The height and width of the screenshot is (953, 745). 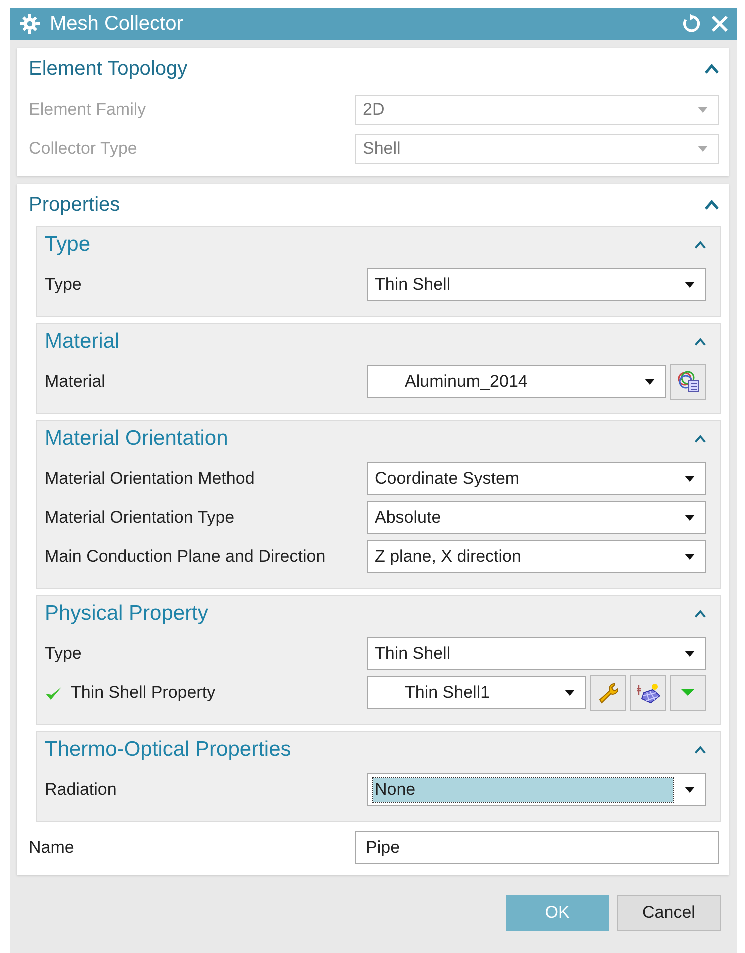 What do you see at coordinates (140, 518) in the screenshot?
I see `field-label: Material Orientation Type` at bounding box center [140, 518].